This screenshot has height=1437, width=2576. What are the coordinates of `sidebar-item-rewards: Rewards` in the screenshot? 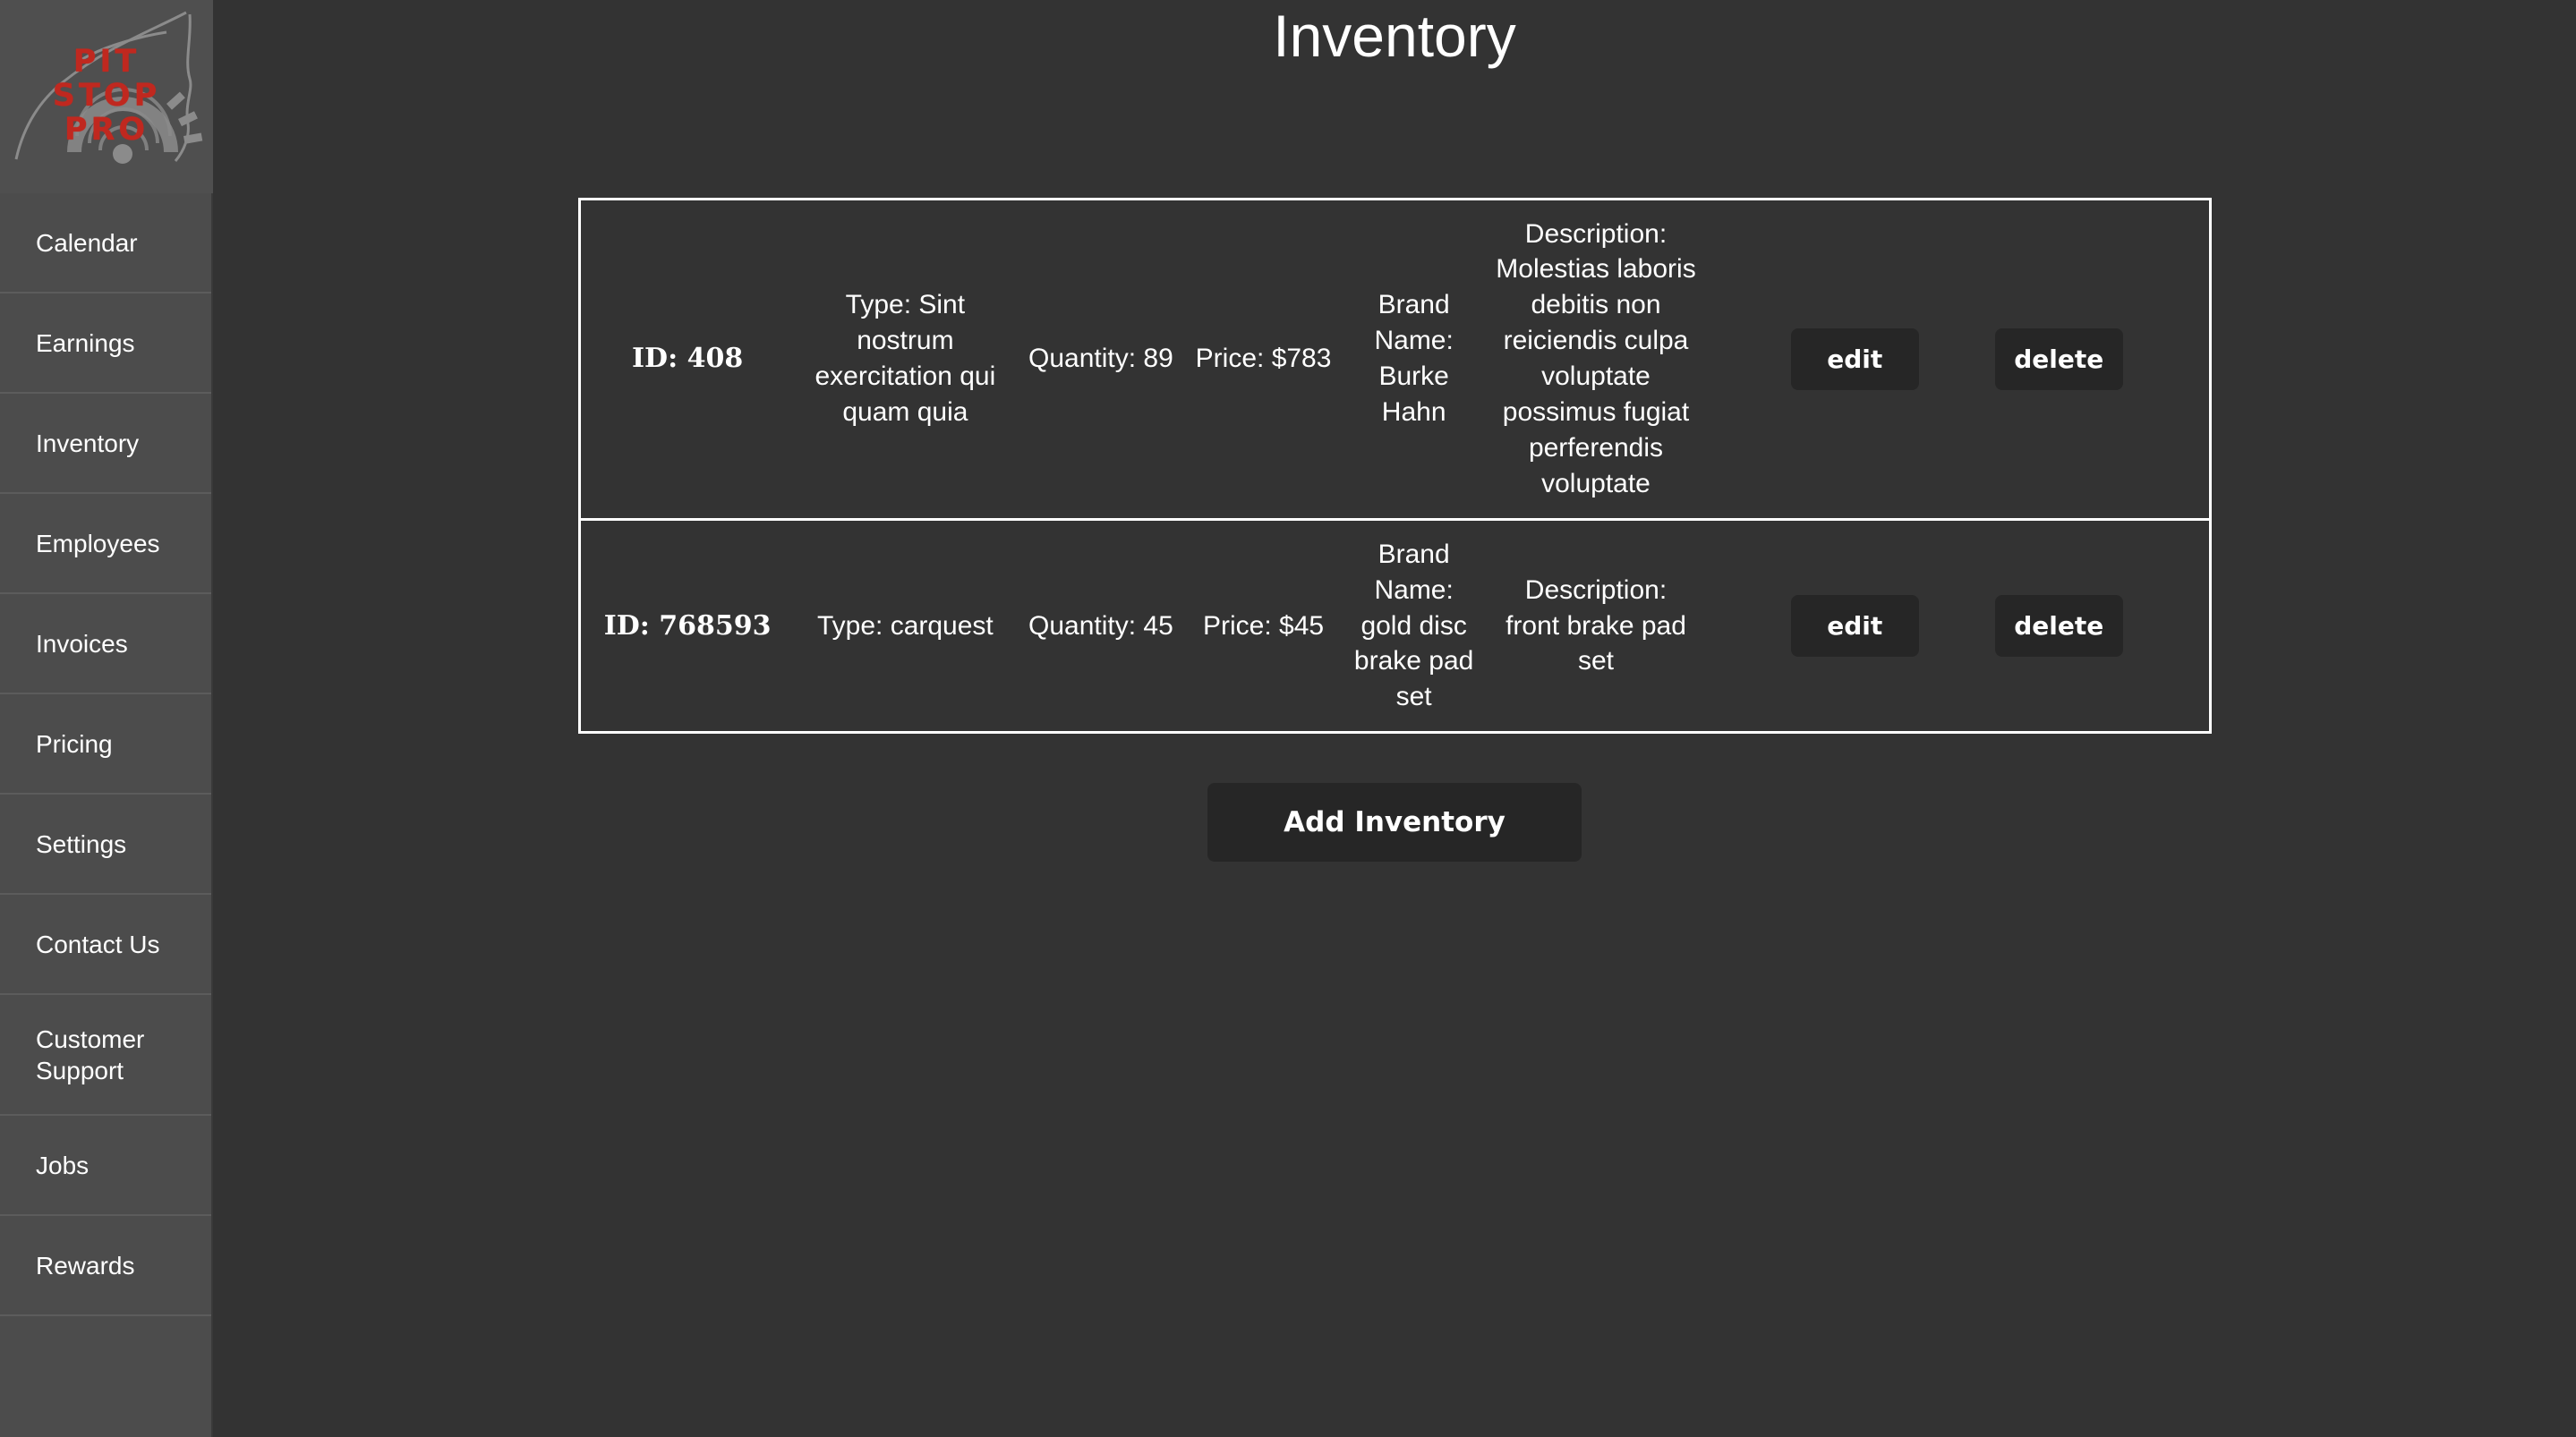 It's located at (105, 1266).